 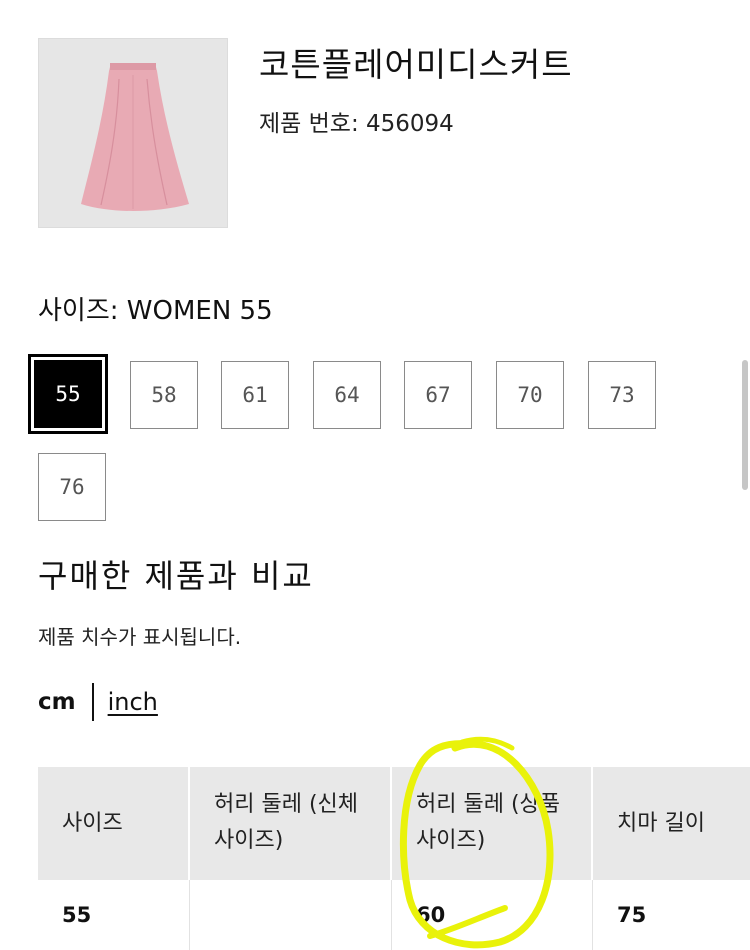 I want to click on table-header-waist-body: 허리 둘레 (신체 사이즈), so click(x=291, y=823).